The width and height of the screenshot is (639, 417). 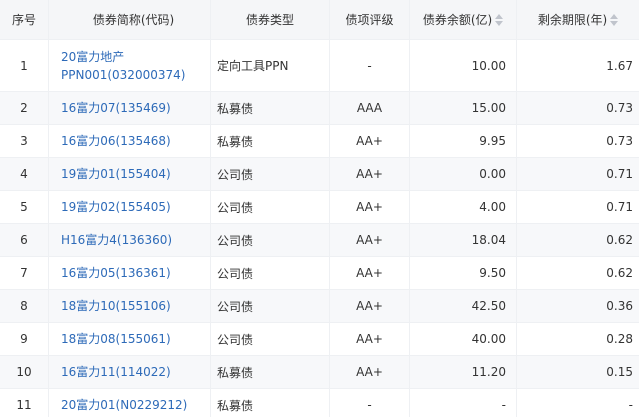 I want to click on table-row: 8 18富力10(155106) 公司债 AA+ 42.50 0.36, so click(x=319, y=306).